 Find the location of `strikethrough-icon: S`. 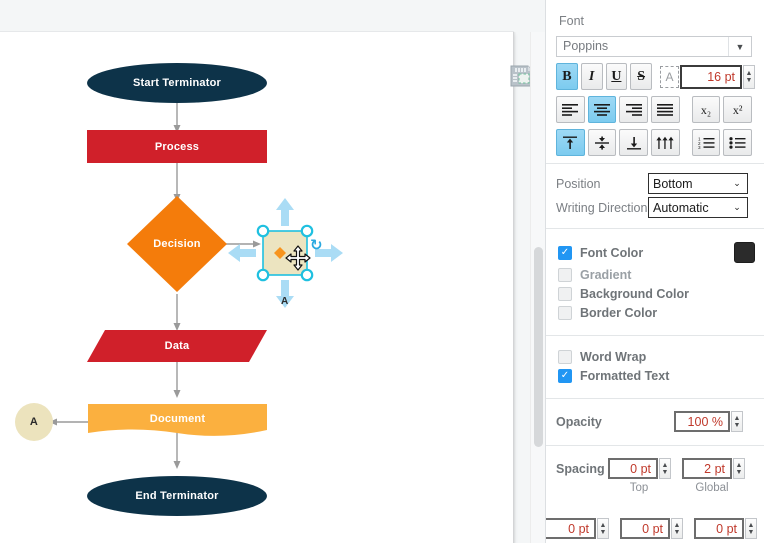

strikethrough-icon: S is located at coordinates (641, 76).